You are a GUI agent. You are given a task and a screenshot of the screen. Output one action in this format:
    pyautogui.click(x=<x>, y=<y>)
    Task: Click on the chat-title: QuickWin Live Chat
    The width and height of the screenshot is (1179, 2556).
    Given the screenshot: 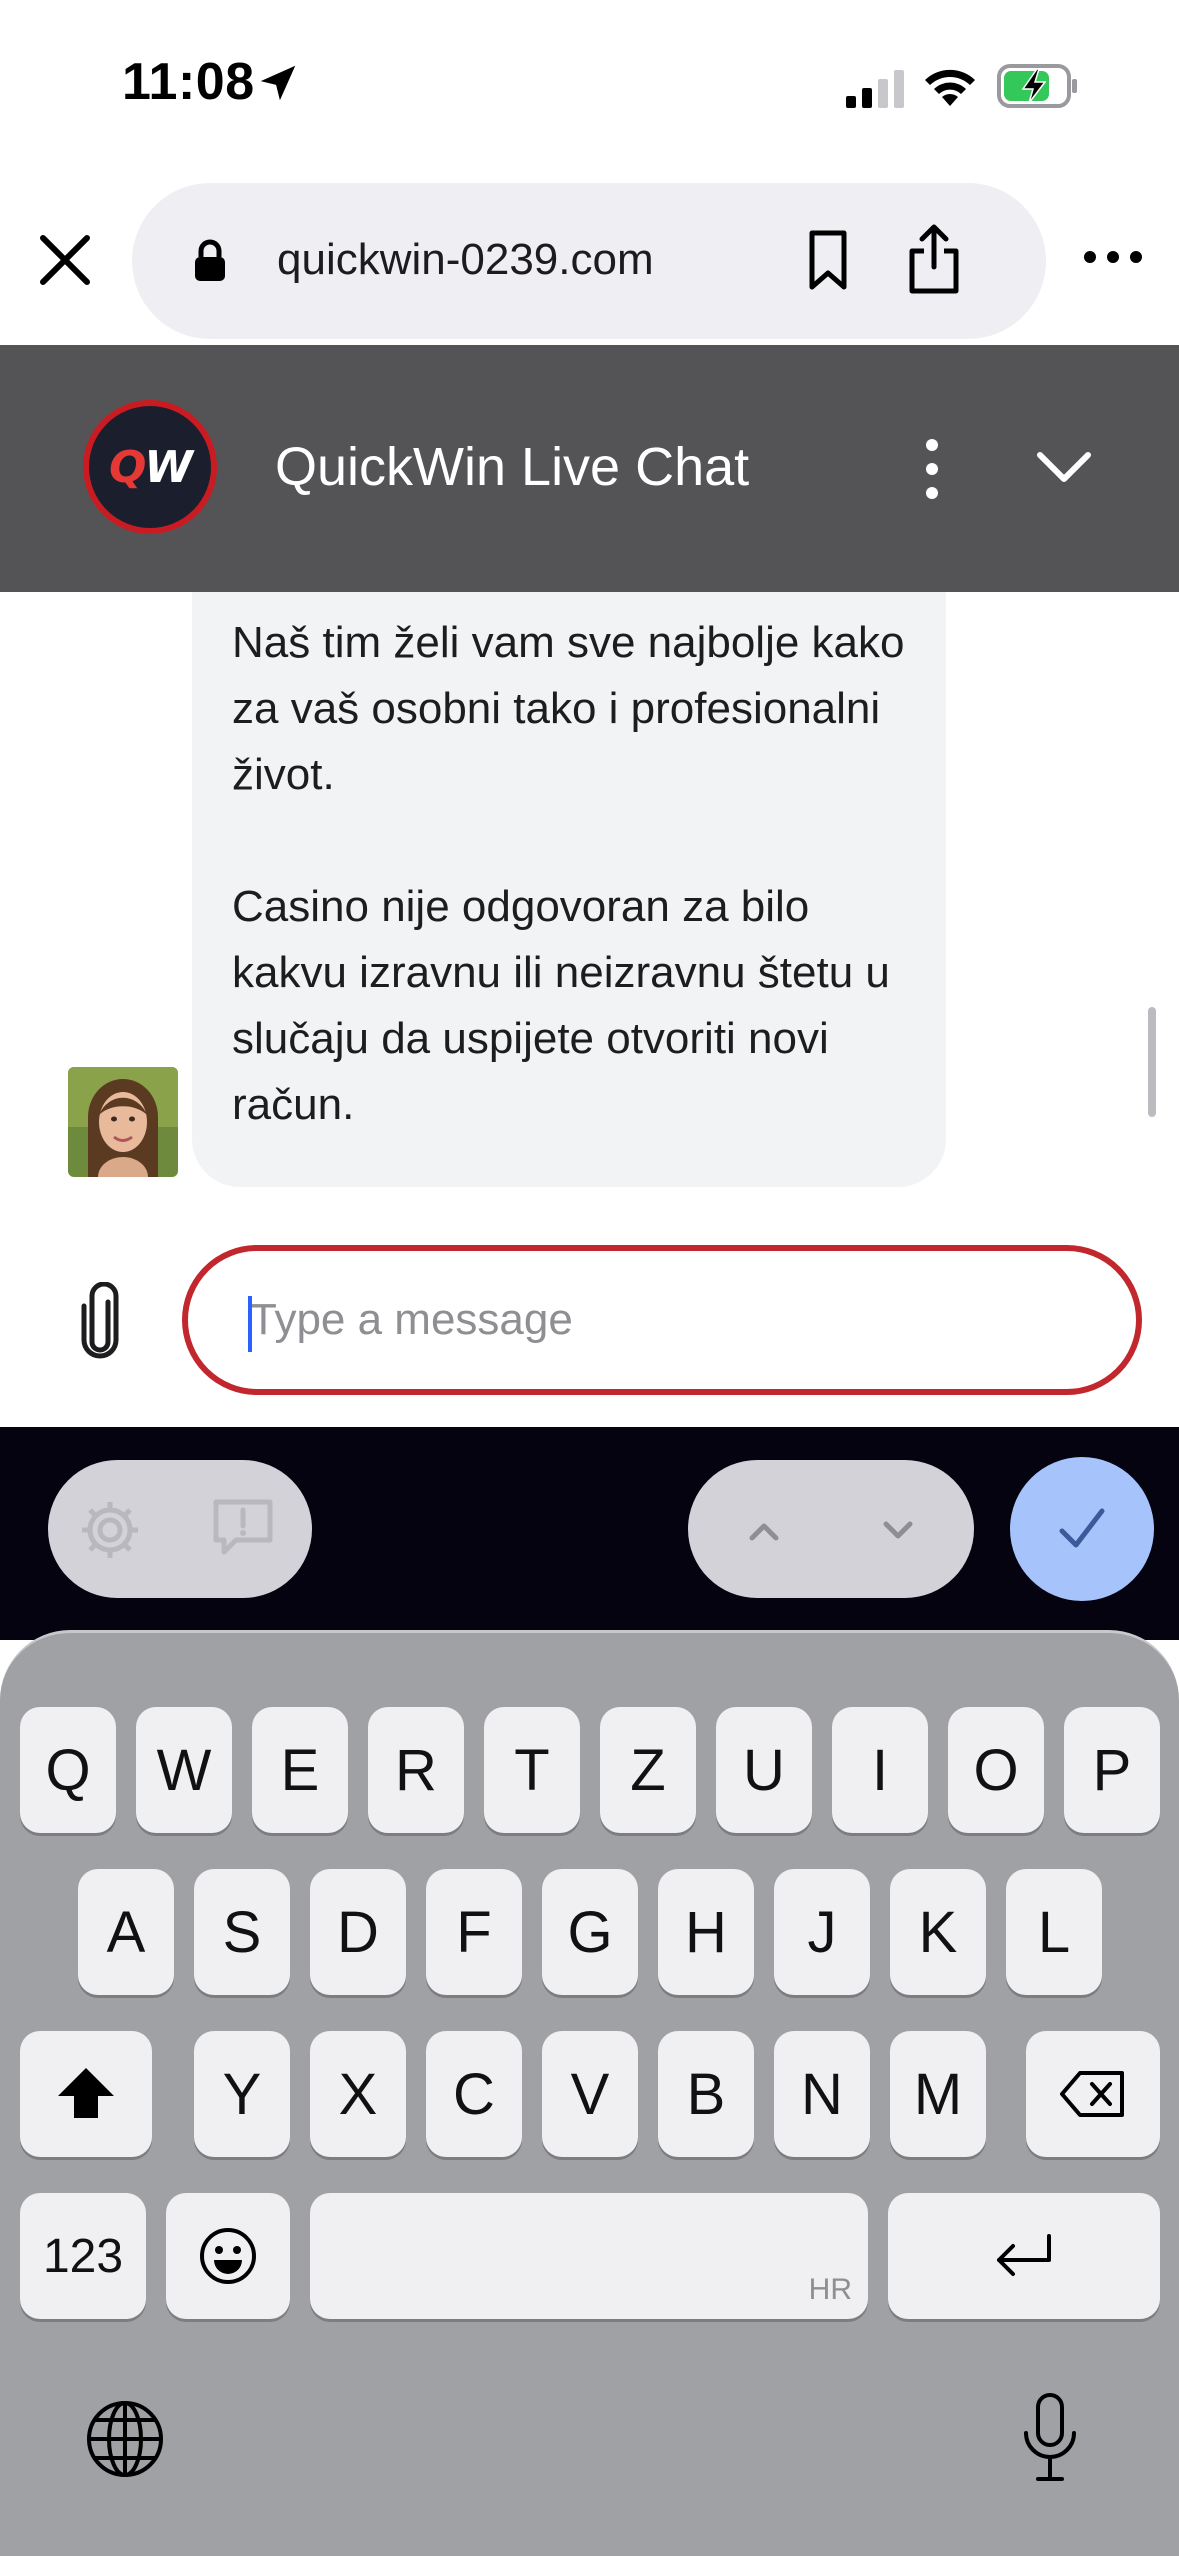 What is the action you would take?
    pyautogui.click(x=512, y=467)
    